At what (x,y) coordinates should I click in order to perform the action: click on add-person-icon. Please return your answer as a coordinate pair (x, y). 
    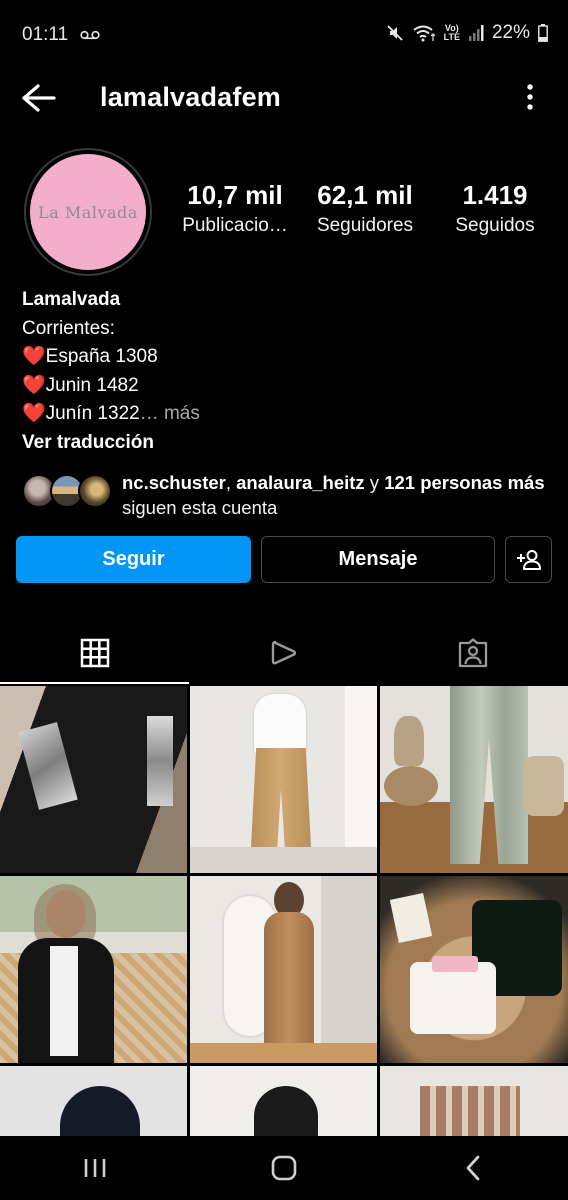
    Looking at the image, I should click on (528, 559).